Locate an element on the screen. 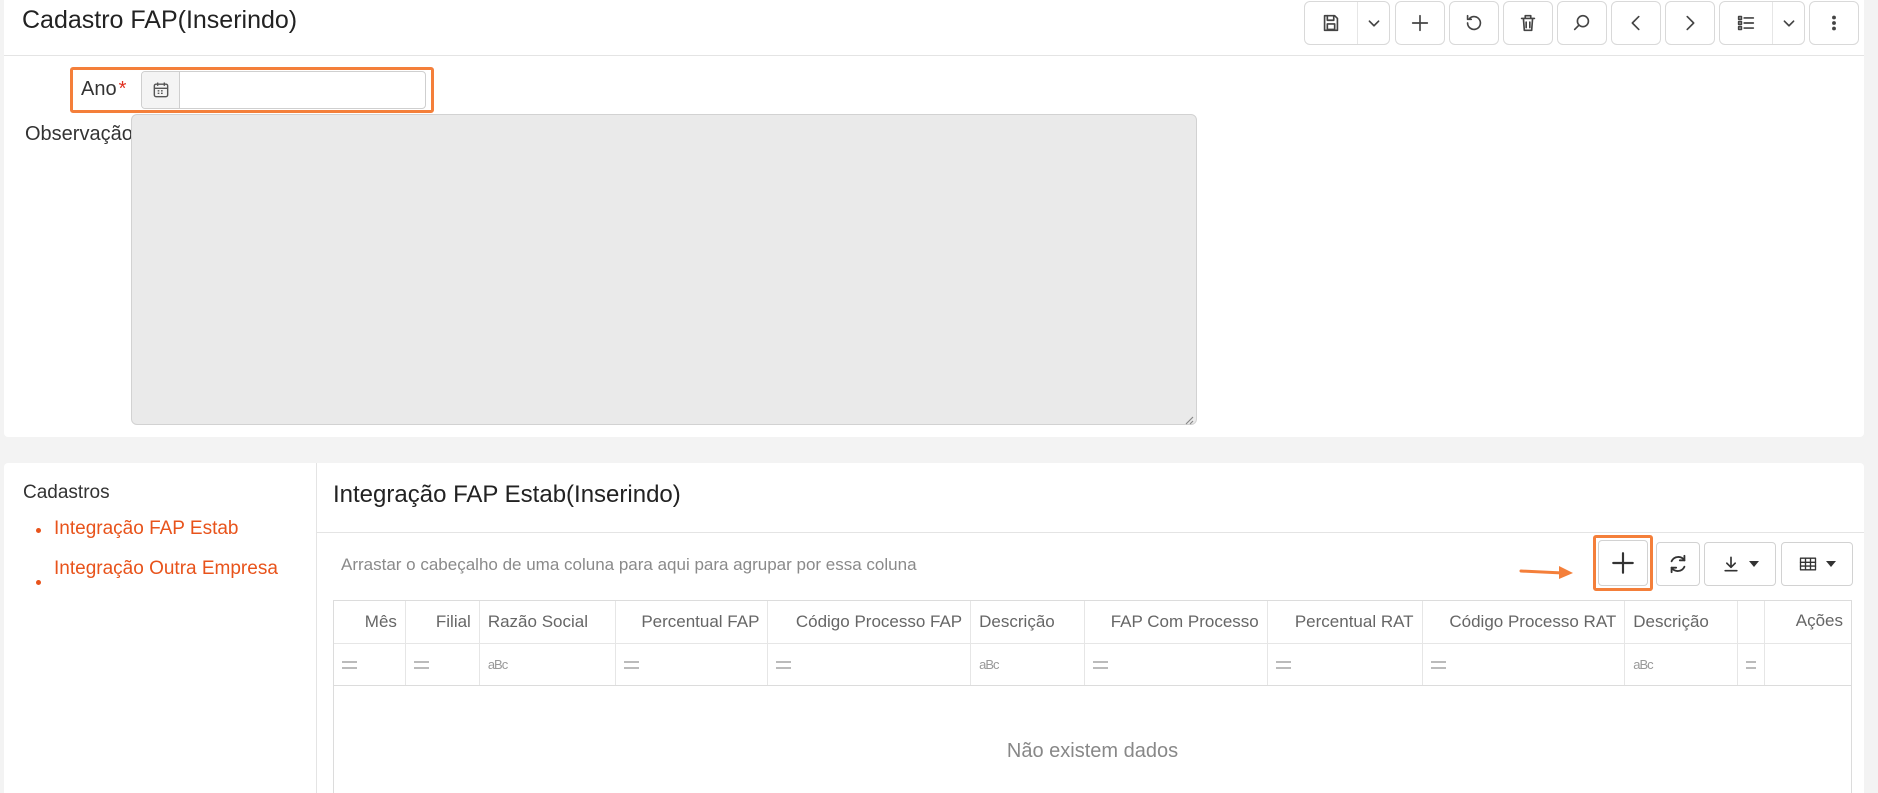 The width and height of the screenshot is (1878, 793). save-button is located at coordinates (1331, 23).